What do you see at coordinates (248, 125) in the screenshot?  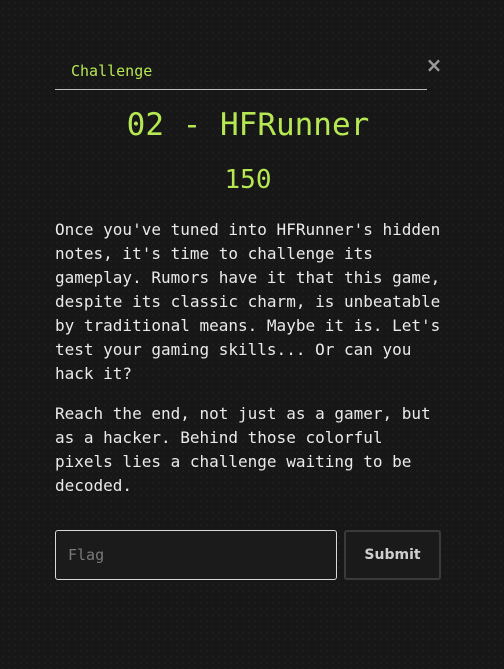 I see `challenge-title: 02 - HFRunner` at bounding box center [248, 125].